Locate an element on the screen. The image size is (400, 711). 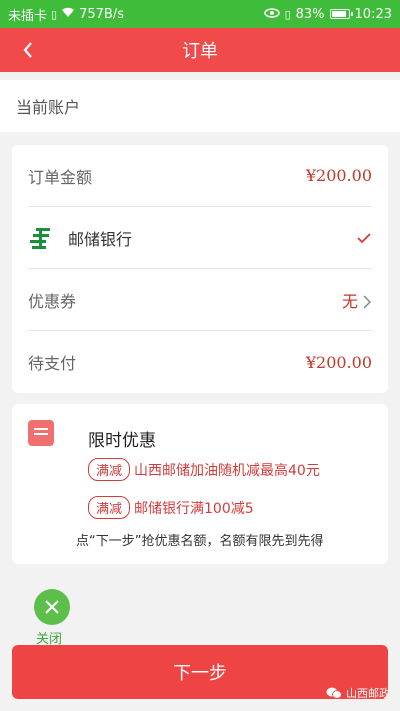
wifi-icon is located at coordinates (68, 14).